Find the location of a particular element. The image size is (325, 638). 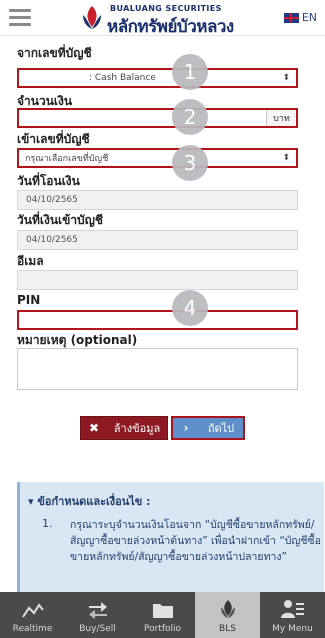

to-account-placeholder: กรุณาเลือกเลขที่บัญชี is located at coordinates (67, 159).